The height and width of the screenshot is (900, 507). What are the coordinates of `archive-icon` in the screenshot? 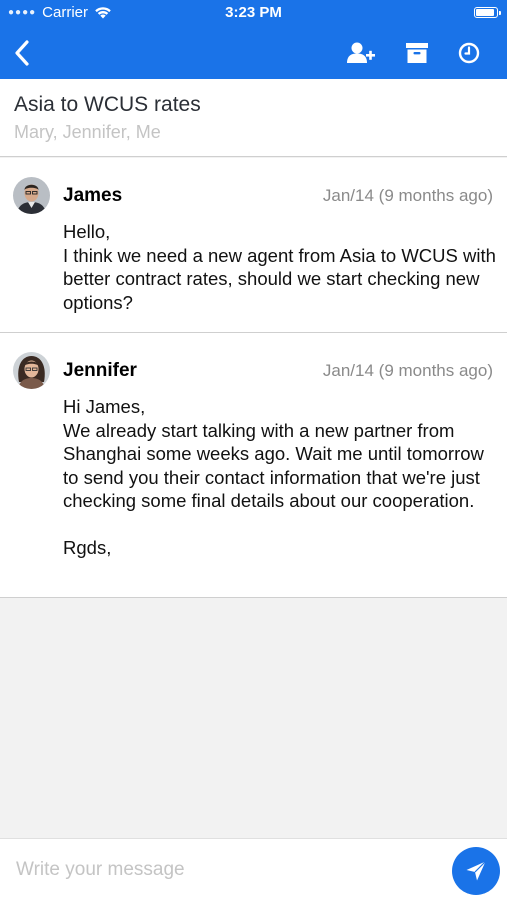 It's located at (417, 52).